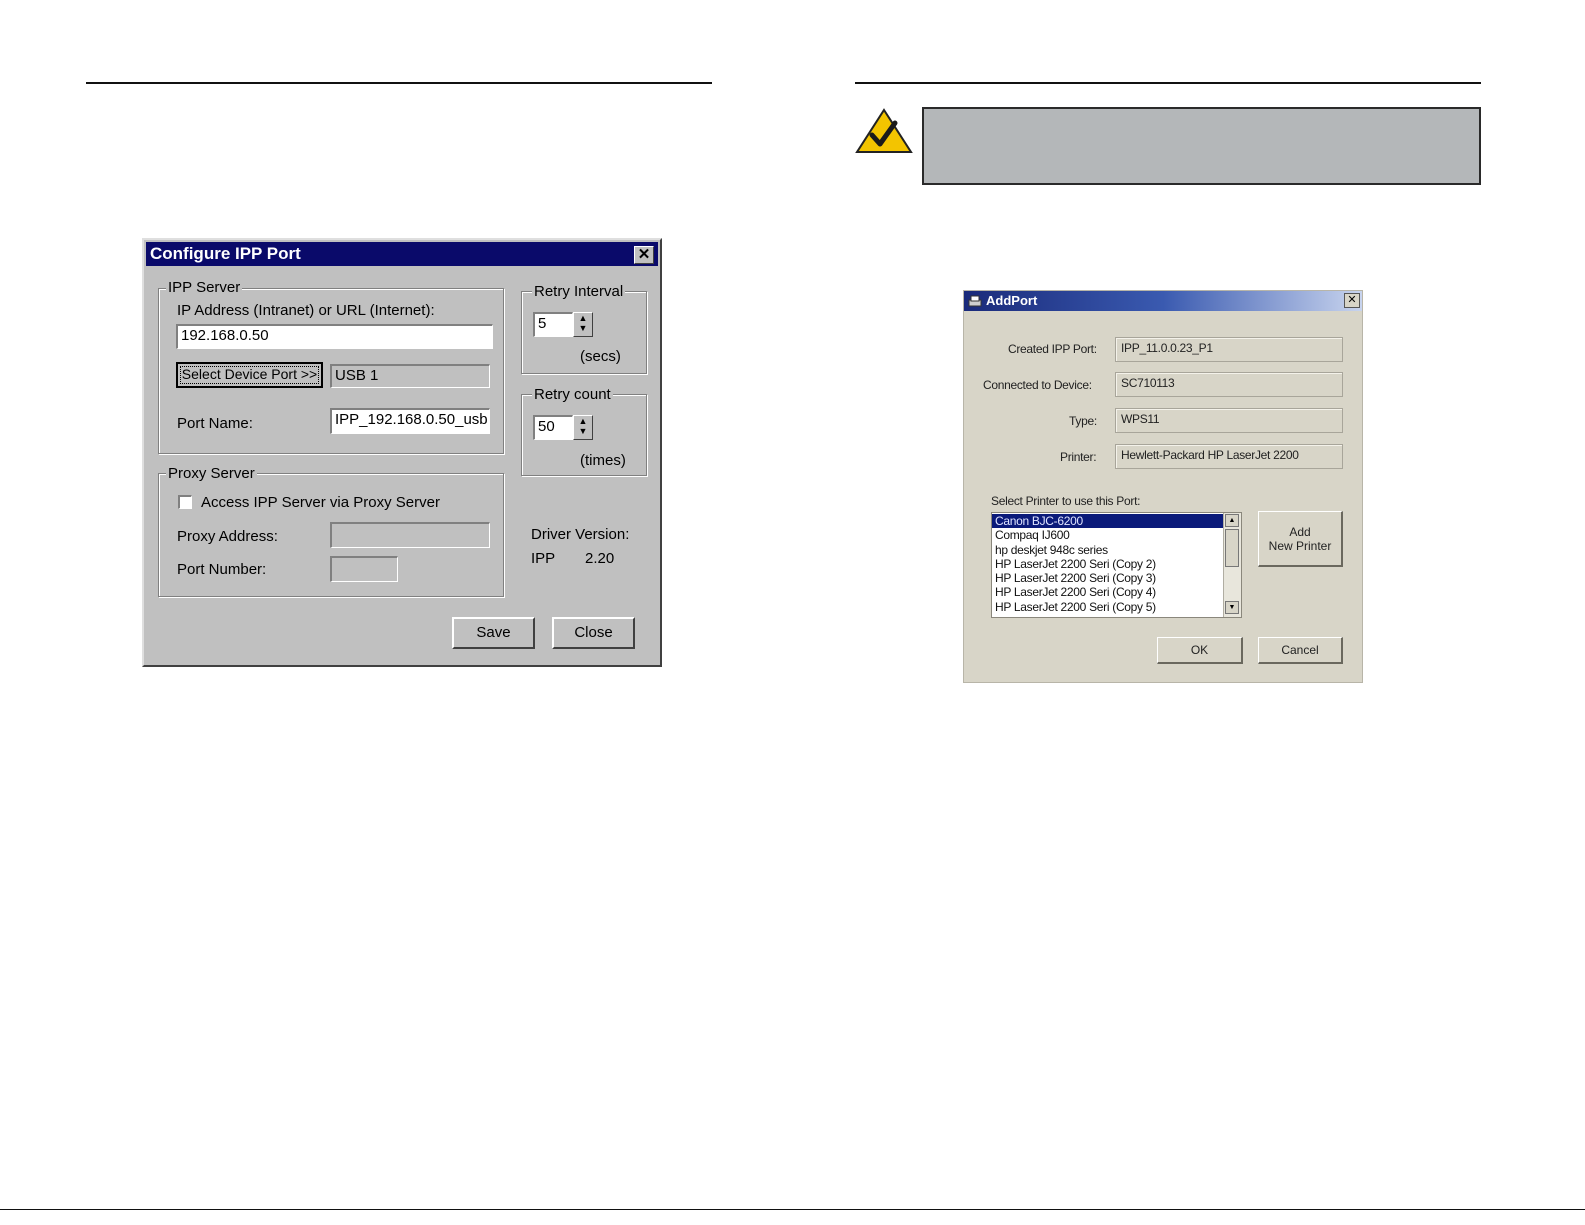 The image size is (1585, 1225). What do you see at coordinates (1083, 421) in the screenshot?
I see `type-label: Type:` at bounding box center [1083, 421].